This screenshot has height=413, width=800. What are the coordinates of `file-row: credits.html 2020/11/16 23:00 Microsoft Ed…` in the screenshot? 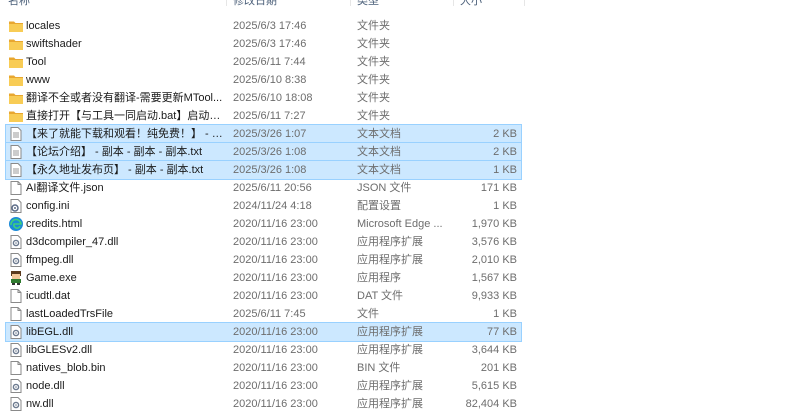 It's located at (263, 224).